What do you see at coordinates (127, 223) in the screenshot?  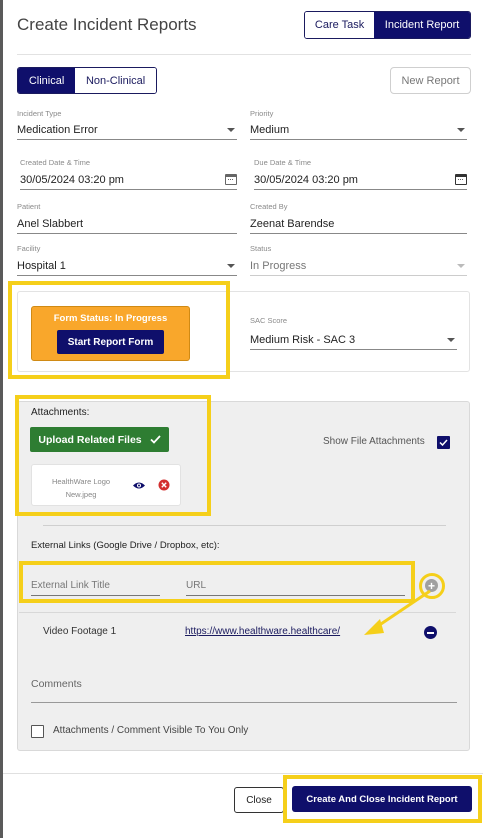 I see `patient-field: Anel Slabbert` at bounding box center [127, 223].